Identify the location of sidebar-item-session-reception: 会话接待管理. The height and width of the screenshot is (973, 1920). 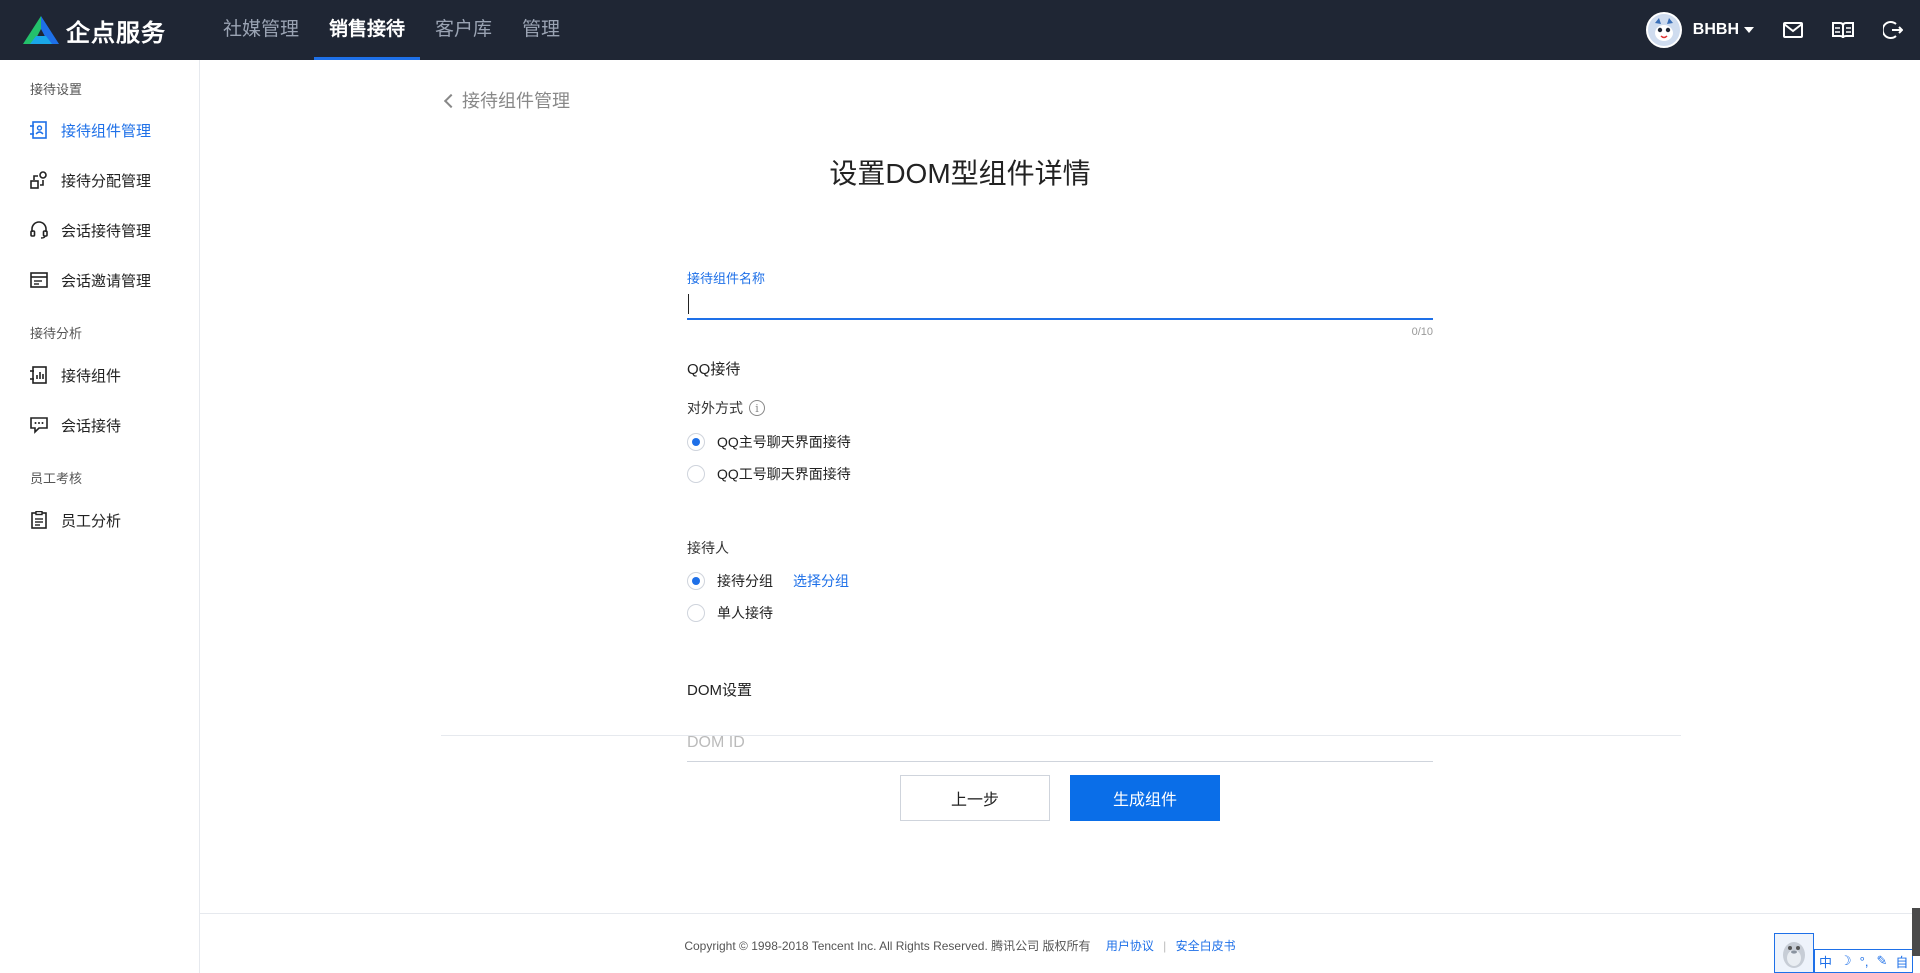
(99, 230).